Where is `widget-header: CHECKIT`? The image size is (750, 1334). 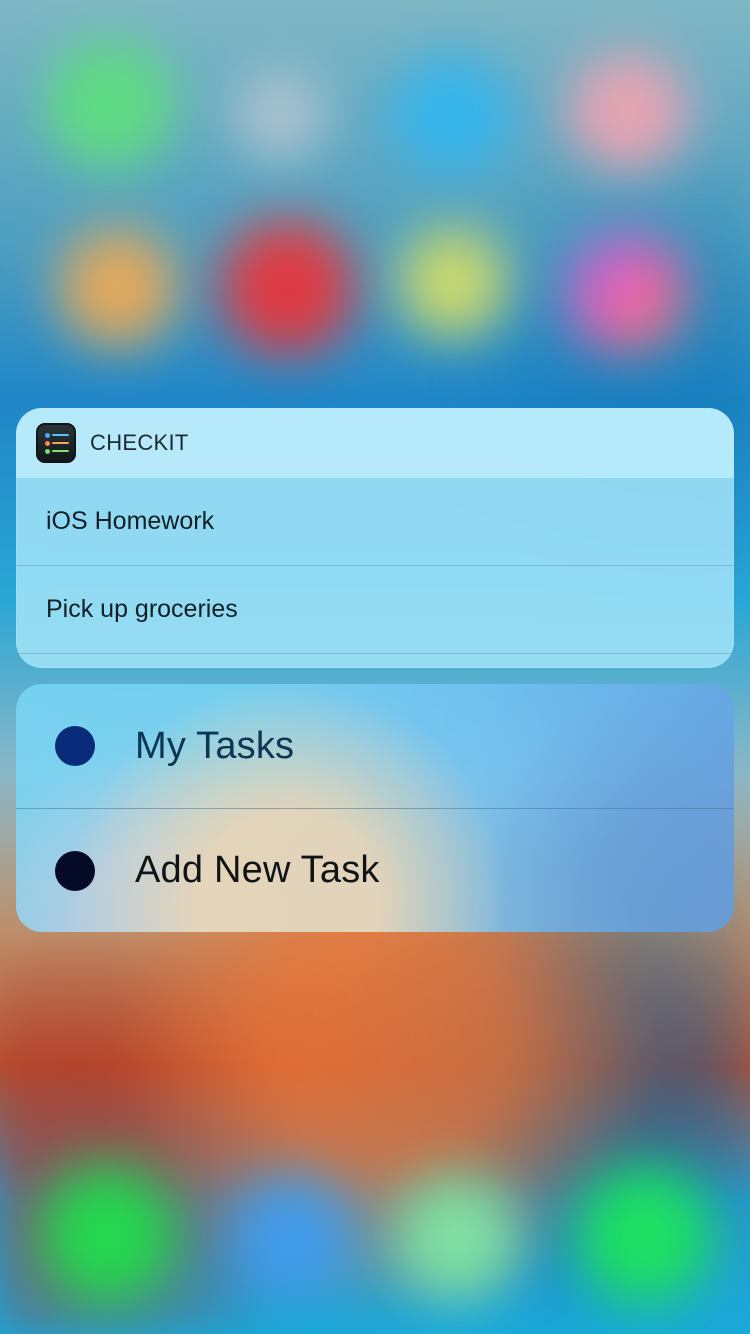 widget-header: CHECKIT is located at coordinates (375, 443).